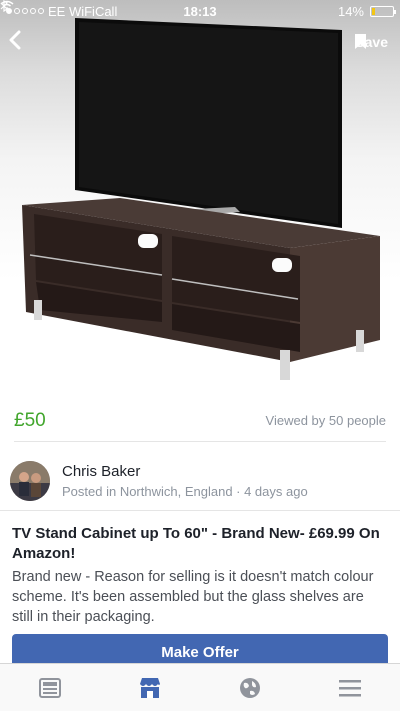 The image size is (400, 711). I want to click on bookmark-icon, so click(361, 41).